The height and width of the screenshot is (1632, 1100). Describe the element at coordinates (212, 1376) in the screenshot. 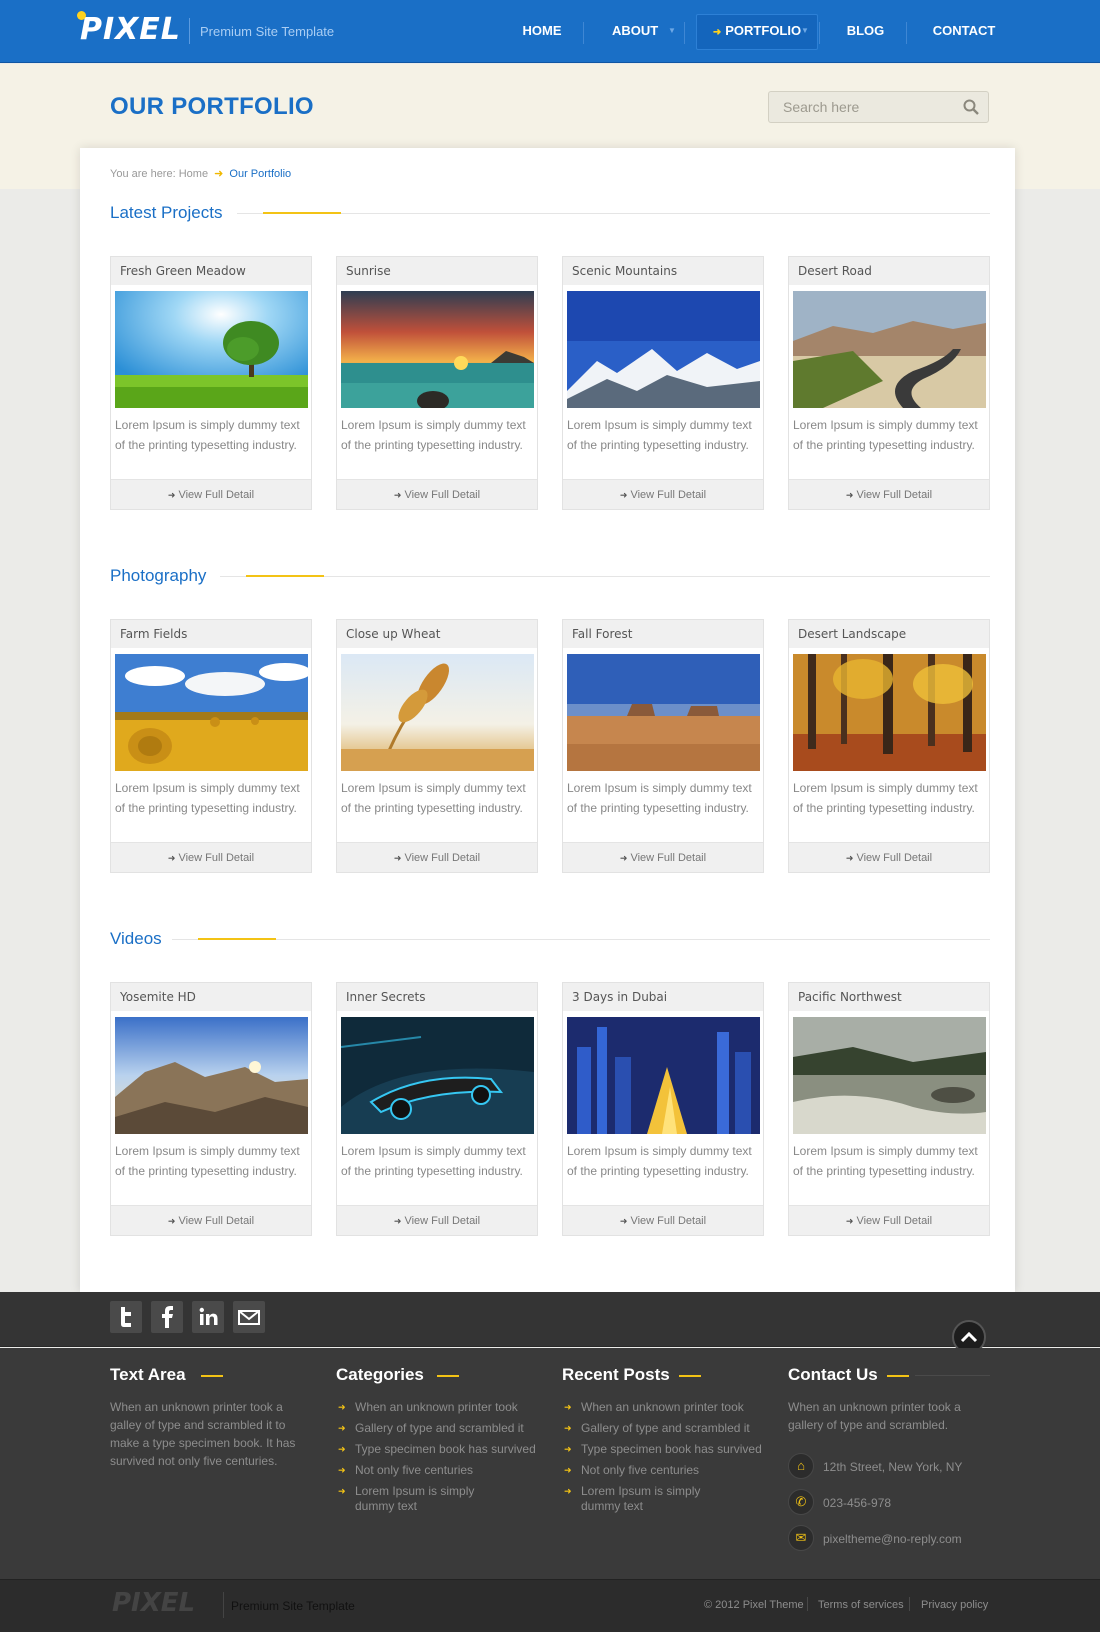

I see `footer-title-accent` at that location.